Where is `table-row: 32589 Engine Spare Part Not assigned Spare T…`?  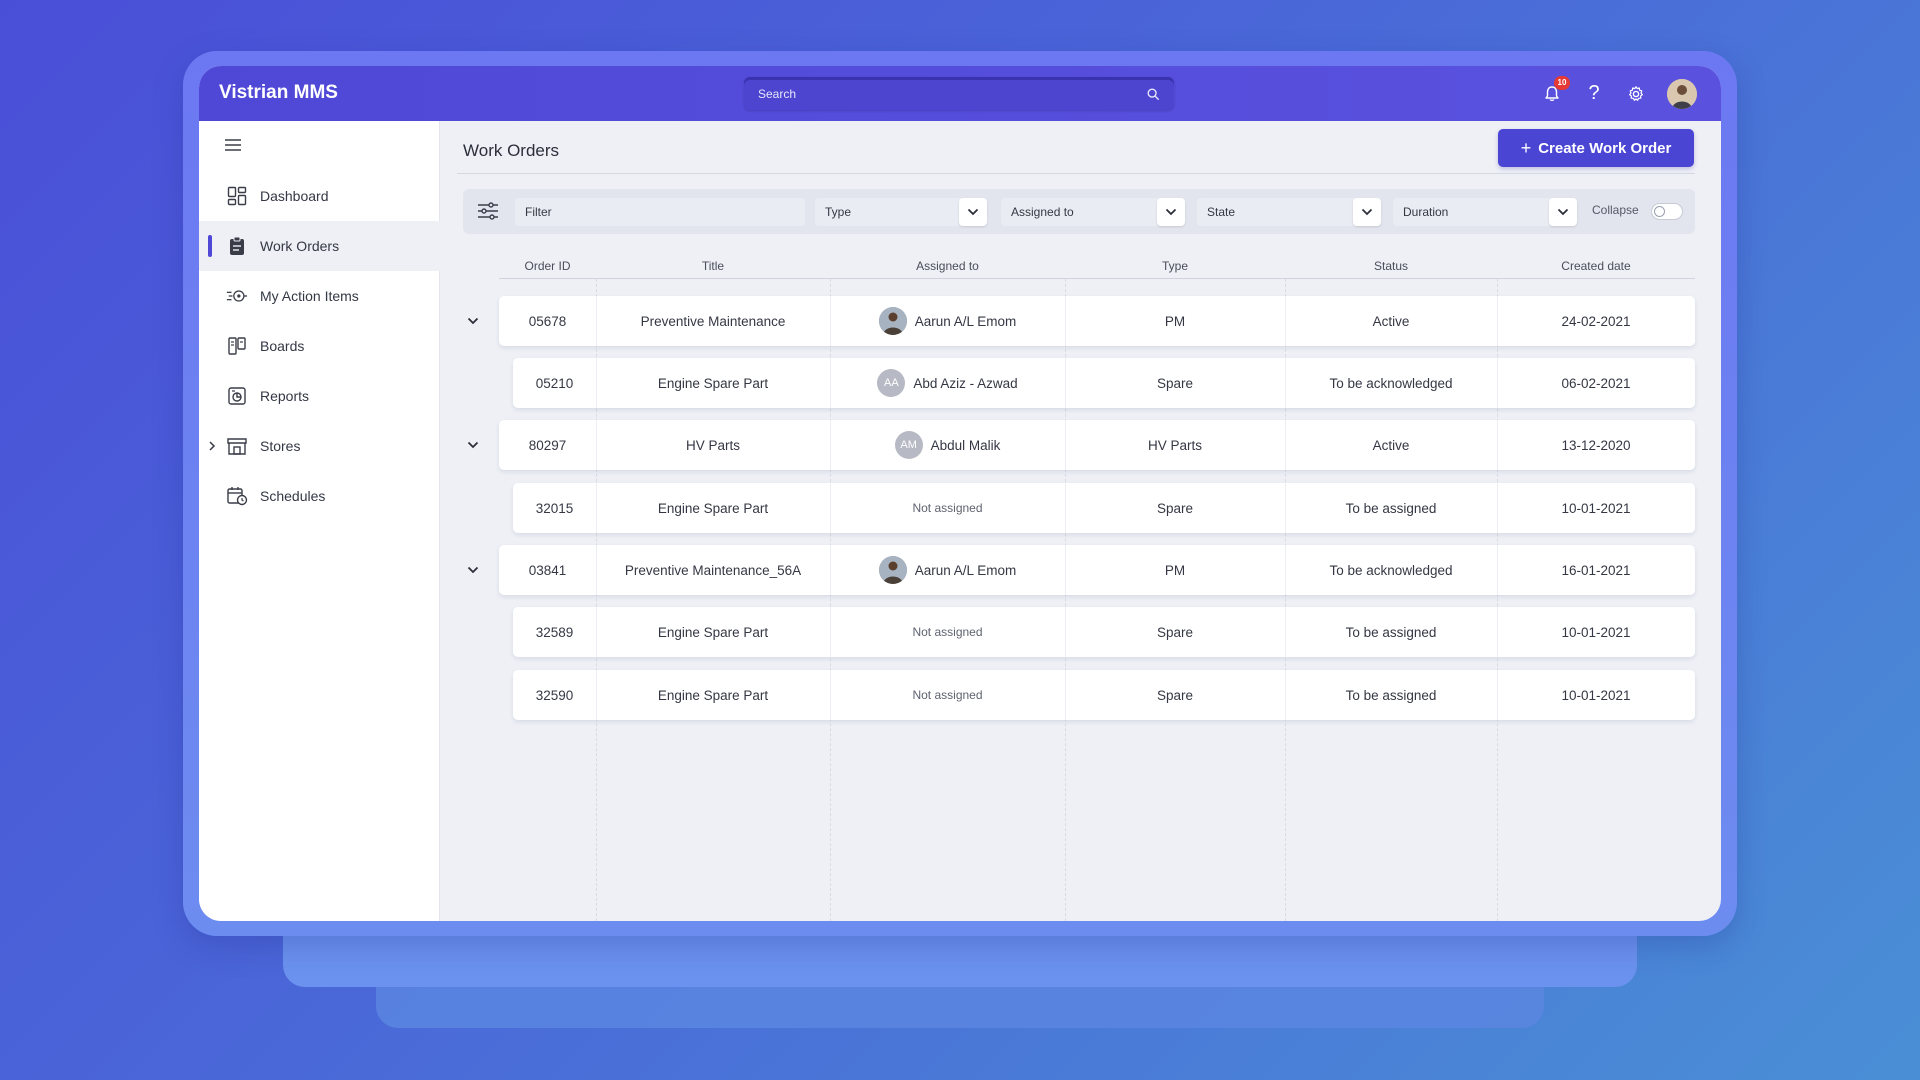
table-row: 32589 Engine Spare Part Not assigned Spare T… is located at coordinates (1104, 632).